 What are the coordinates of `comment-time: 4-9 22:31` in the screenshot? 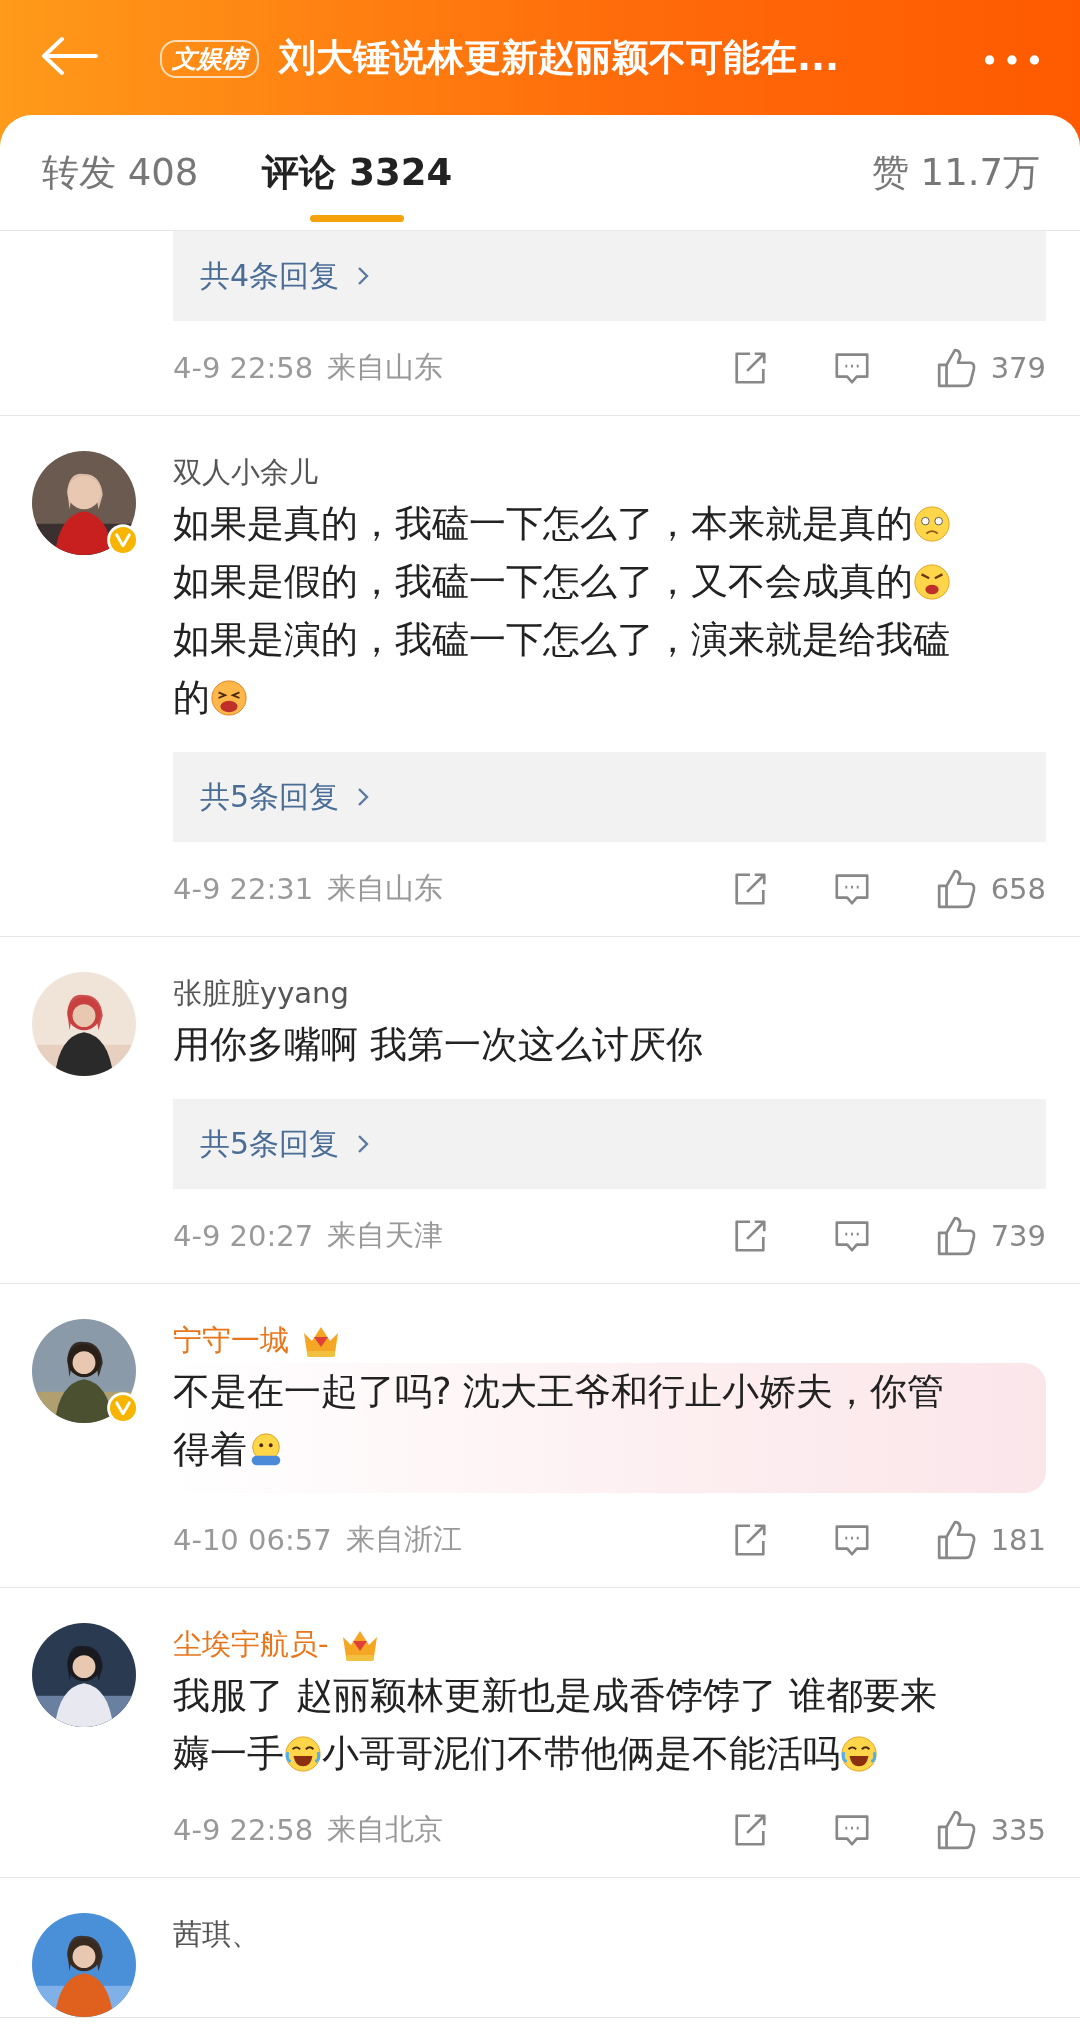 It's located at (243, 889).